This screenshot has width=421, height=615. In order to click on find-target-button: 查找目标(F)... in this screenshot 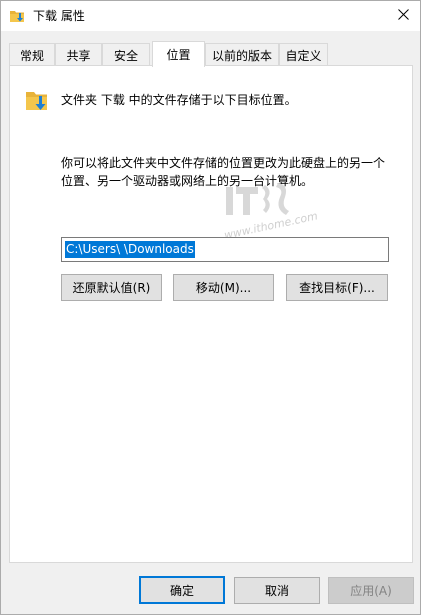, I will do `click(337, 287)`.